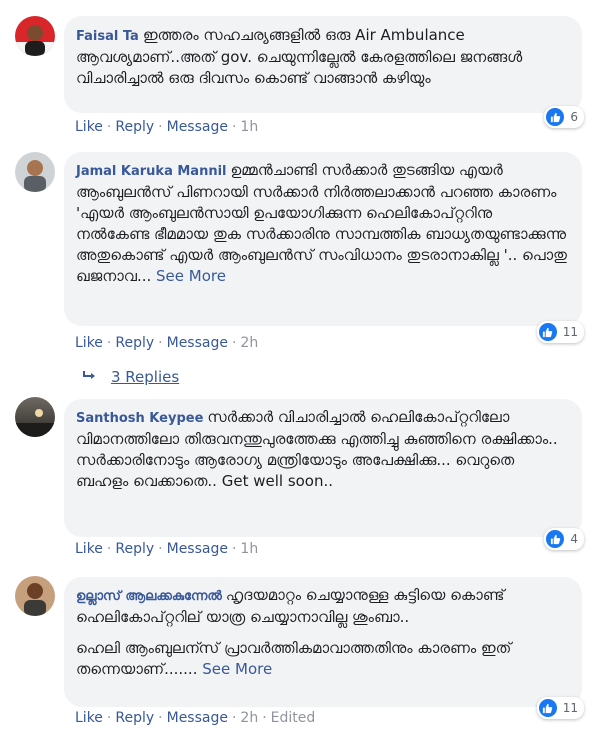 Image resolution: width=601 pixels, height=745 pixels. What do you see at coordinates (293, 718) in the screenshot?
I see `edited-label: Edited` at bounding box center [293, 718].